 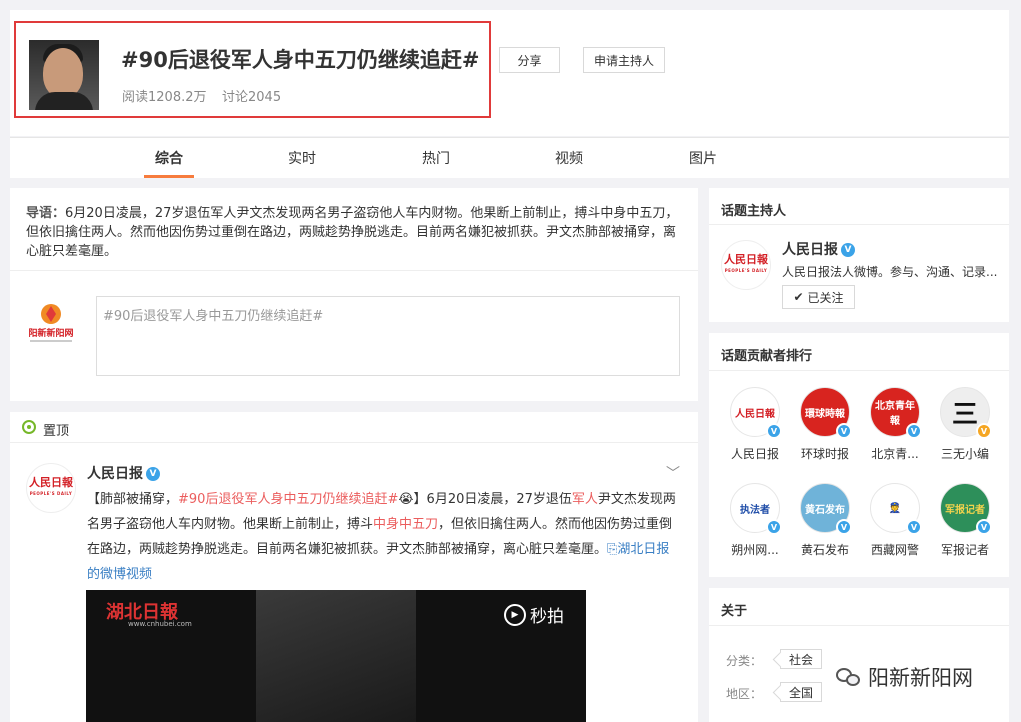 What do you see at coordinates (115, 474) in the screenshot?
I see `post-author-text: 人民日报` at bounding box center [115, 474].